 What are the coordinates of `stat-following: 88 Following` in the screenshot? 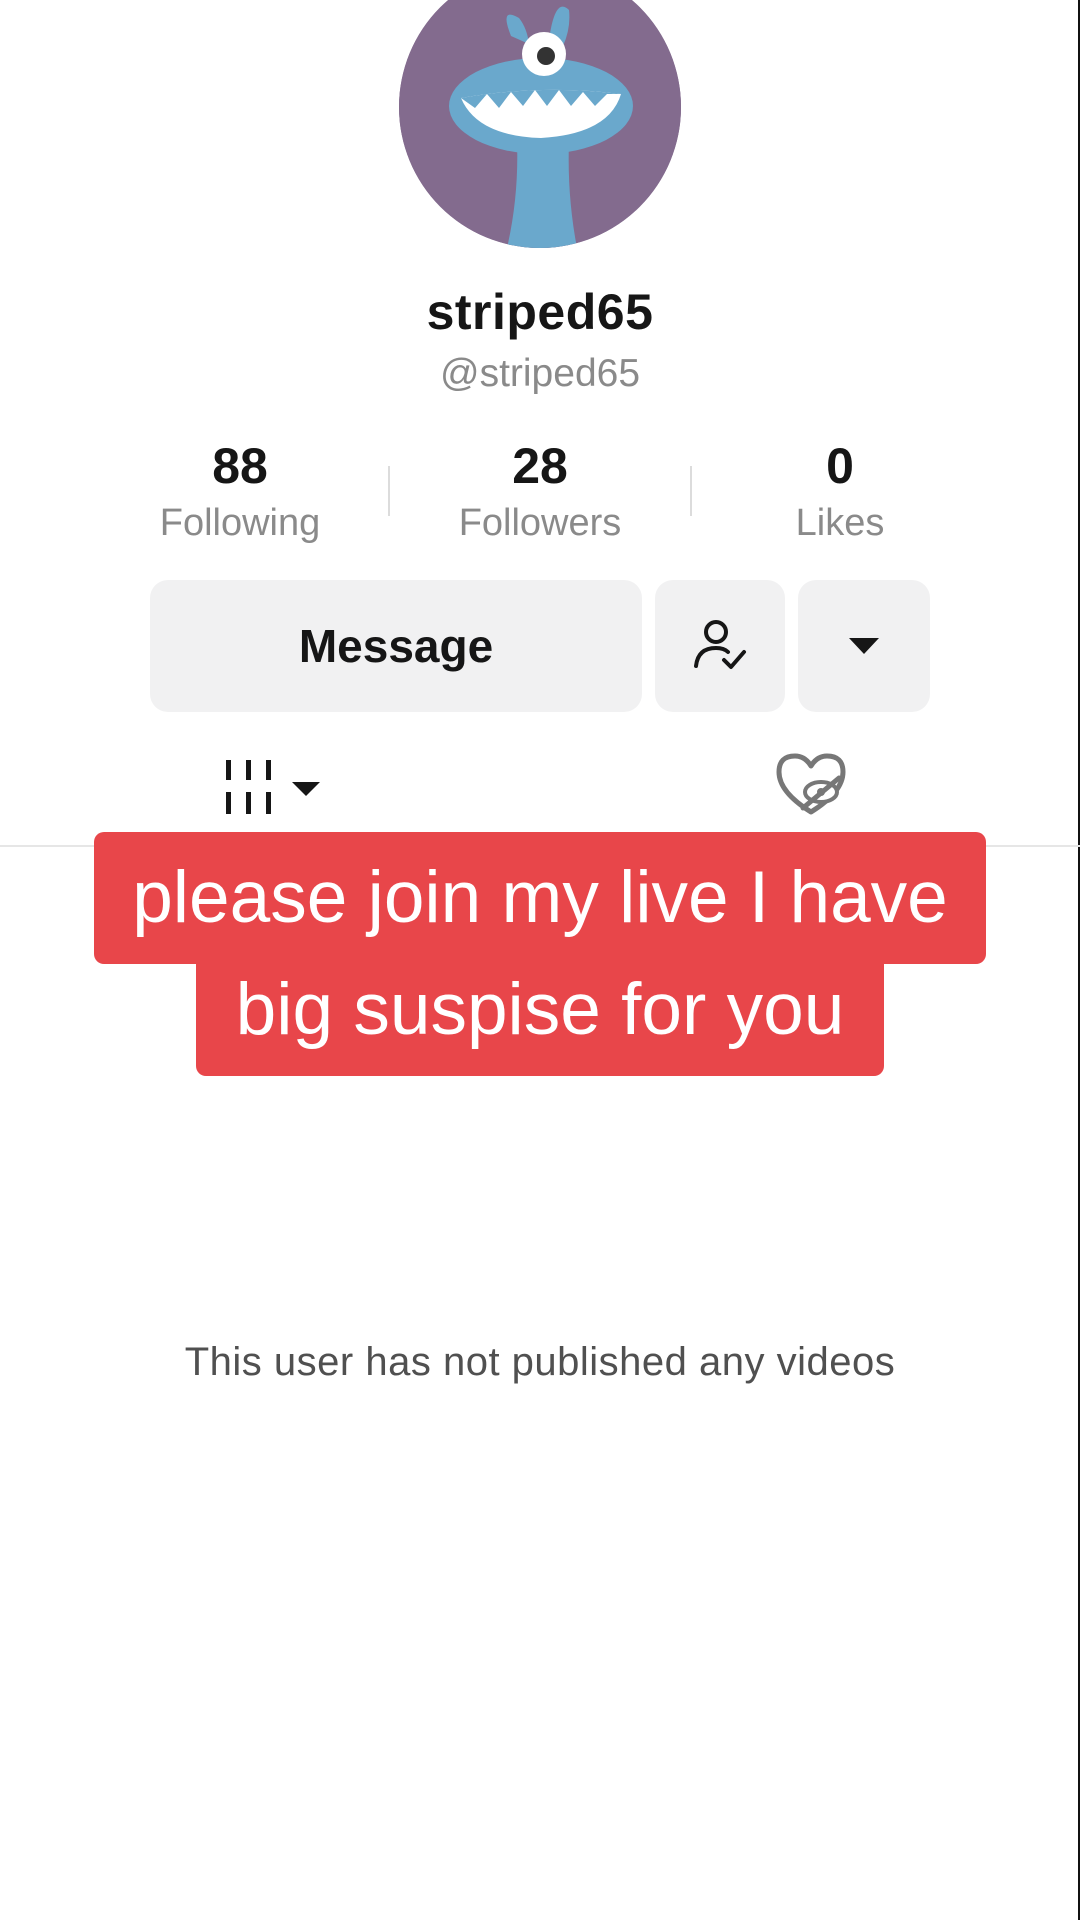 It's located at (240, 493).